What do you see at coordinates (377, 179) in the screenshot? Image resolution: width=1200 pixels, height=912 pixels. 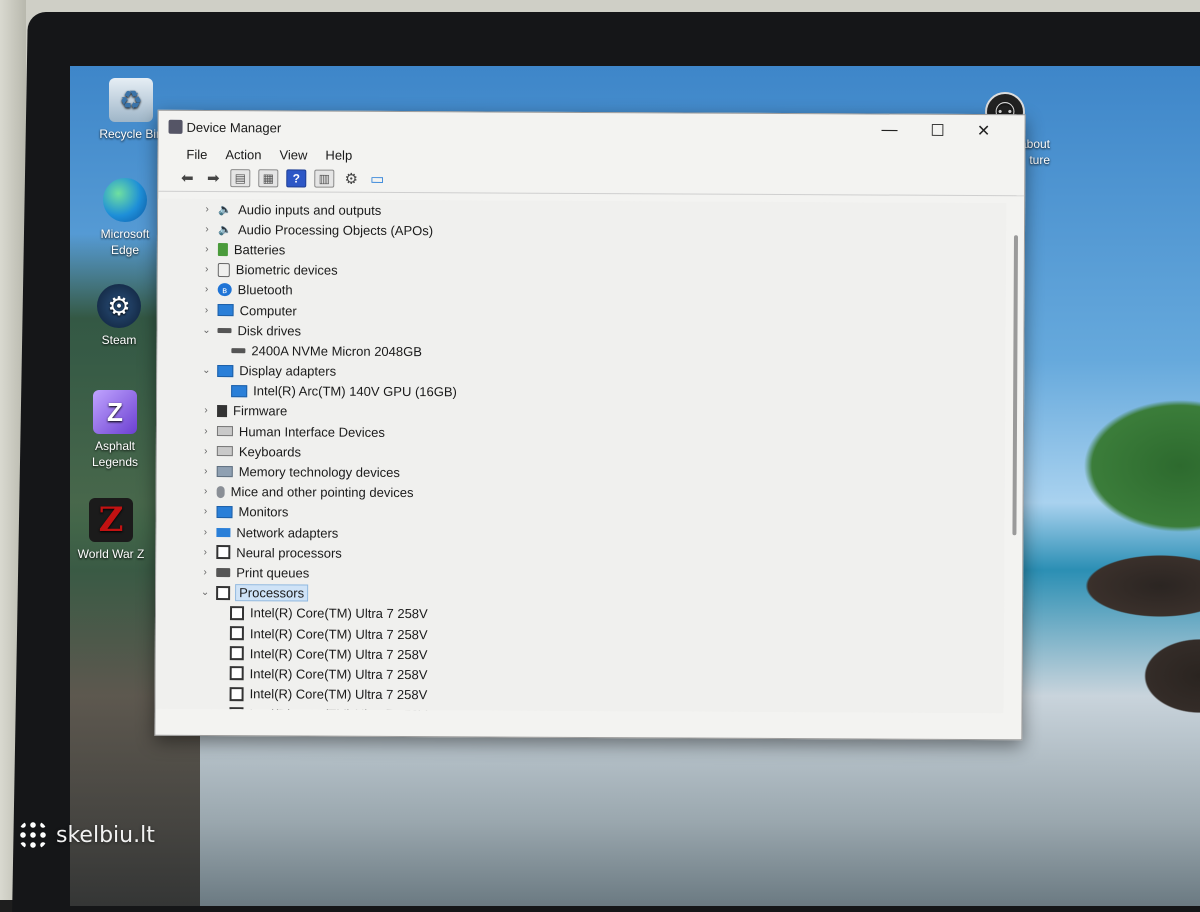 I see `monitor-icon: ▭` at bounding box center [377, 179].